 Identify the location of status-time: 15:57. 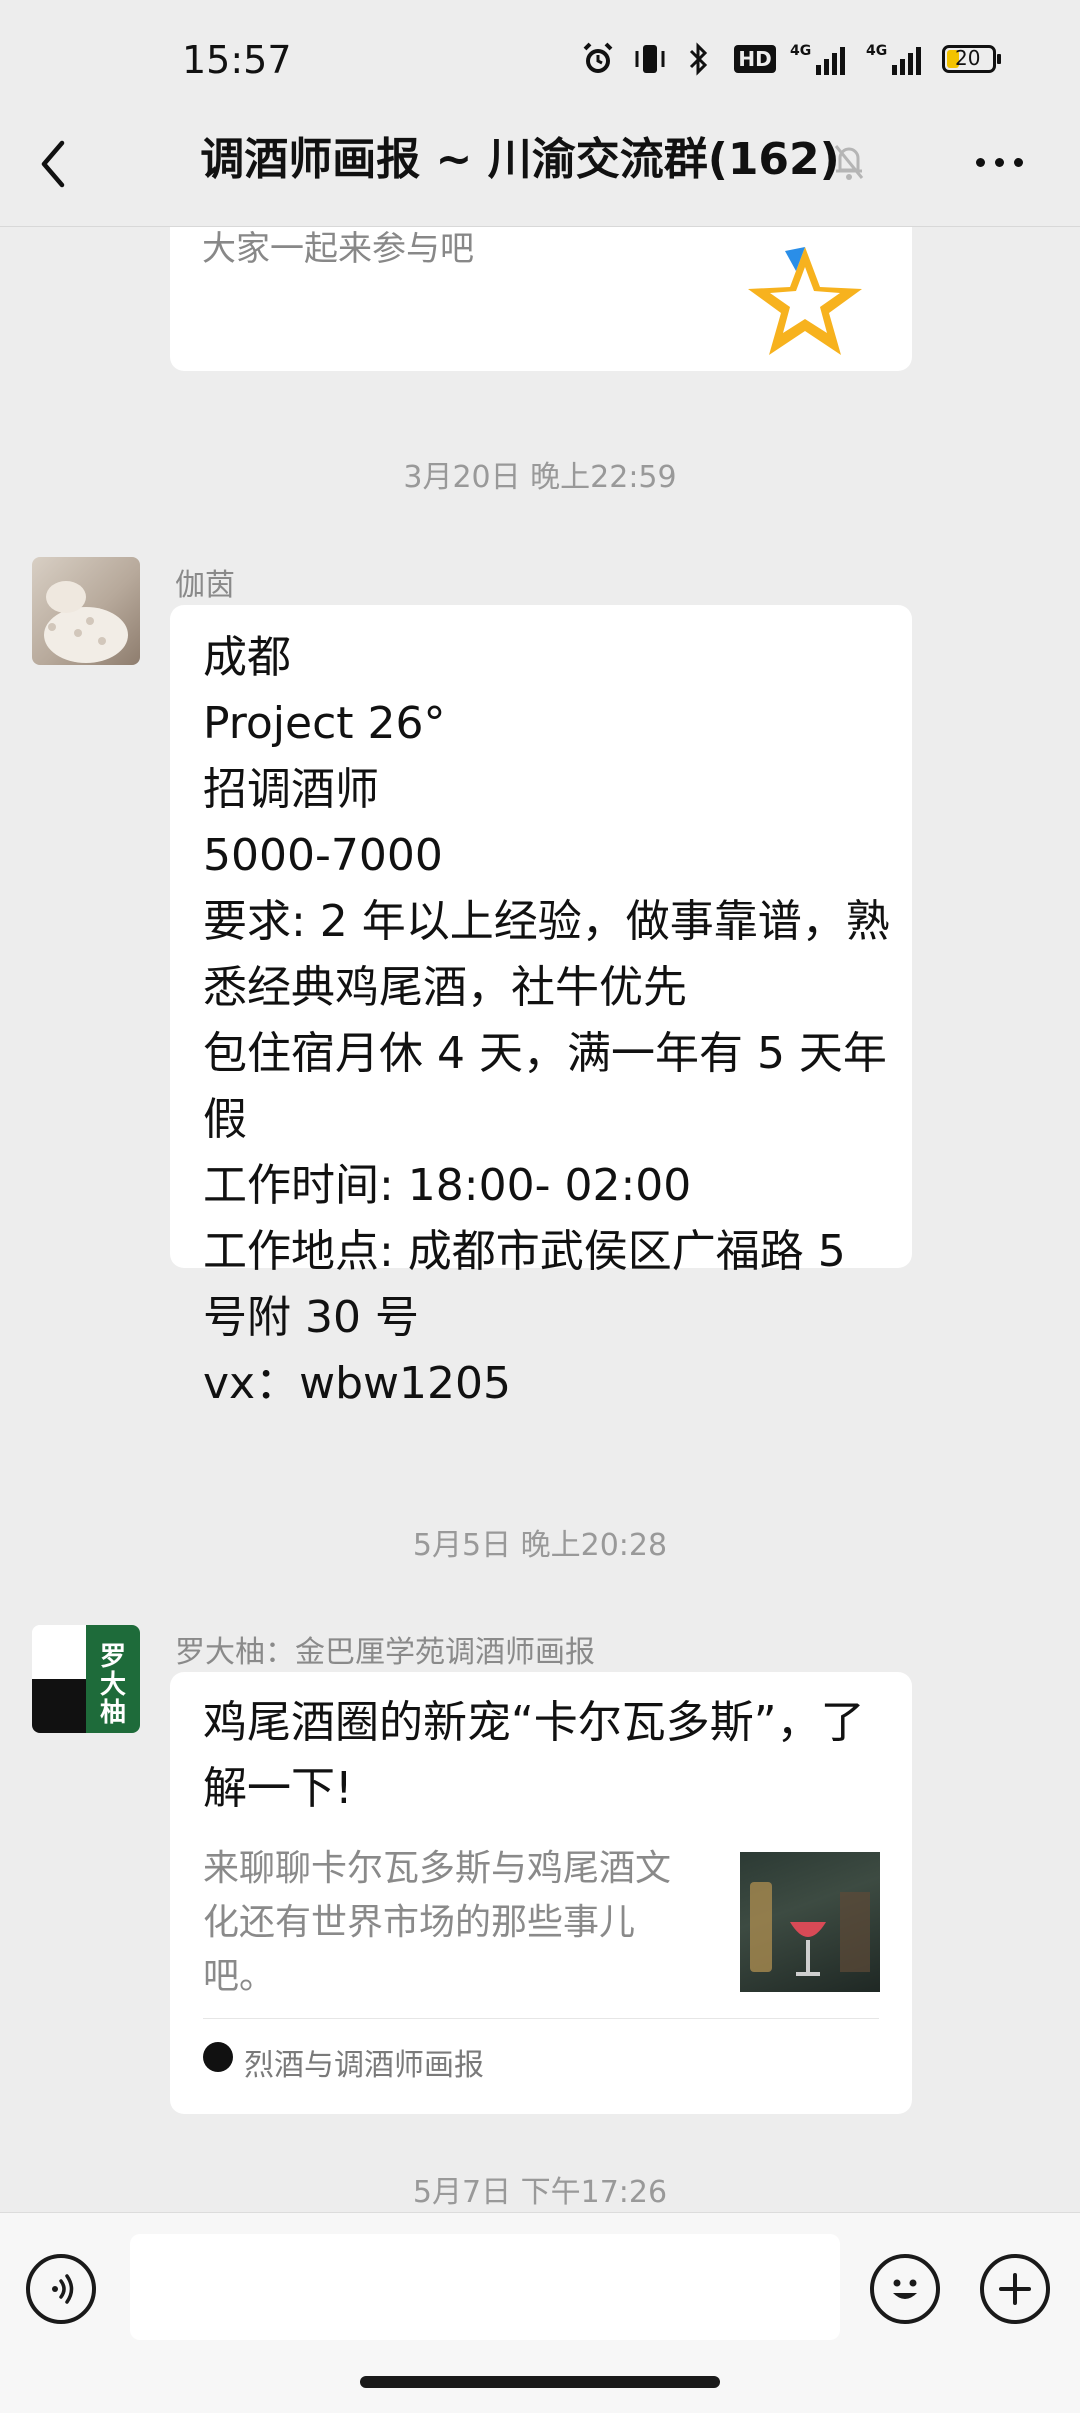
(237, 60).